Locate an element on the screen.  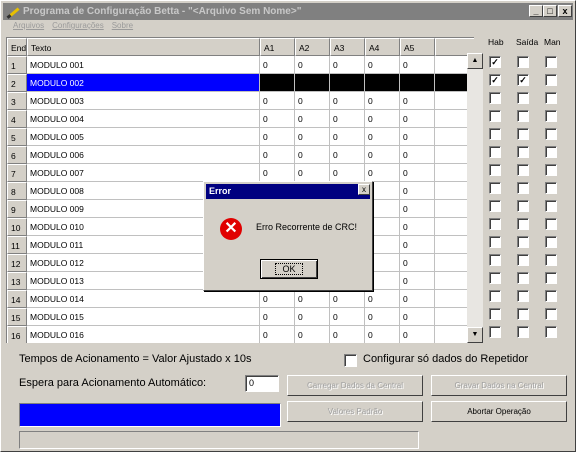
table-row: 6 MODULO 006 0 0 0 0 0 is located at coordinates (240, 155).